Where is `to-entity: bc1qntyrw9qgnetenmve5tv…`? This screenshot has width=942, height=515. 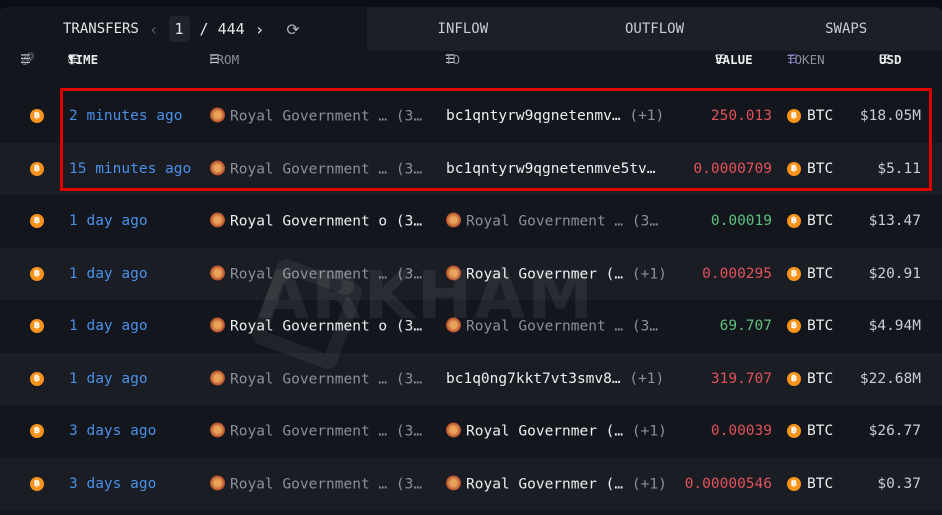 to-entity: bc1qntyrw9qgnetenmve5tv… is located at coordinates (551, 169).